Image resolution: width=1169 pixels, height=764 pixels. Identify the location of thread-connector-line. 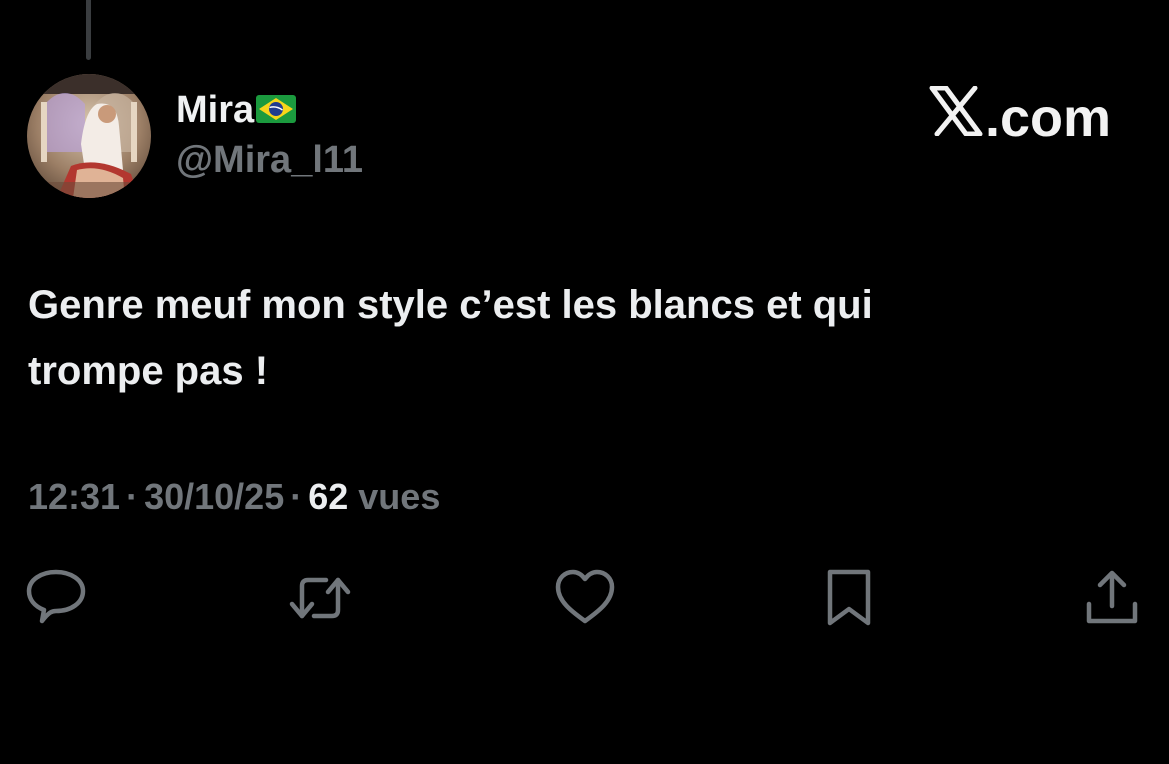
(88, 30).